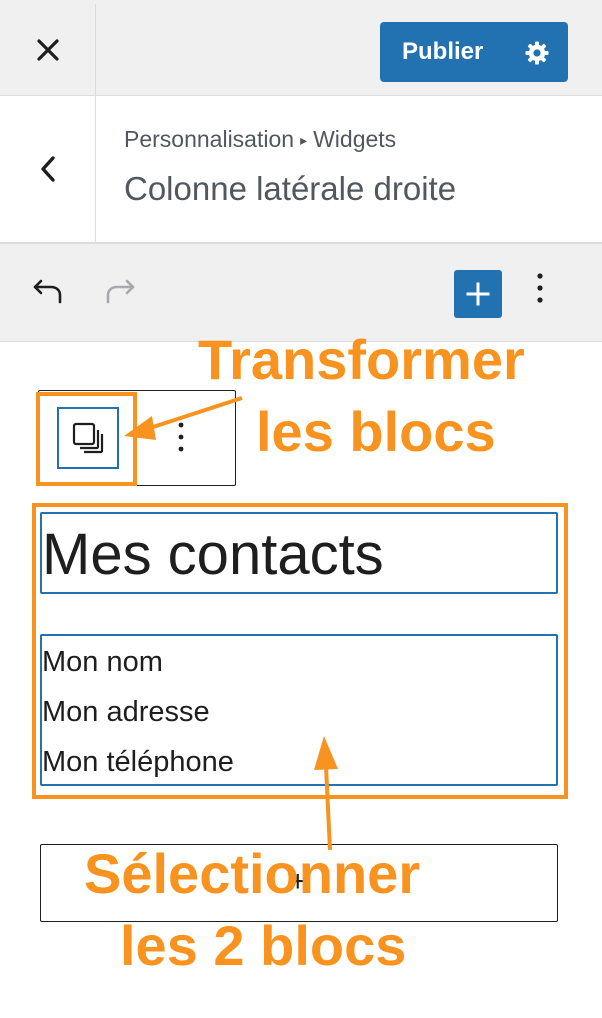 Image resolution: width=602 pixels, height=1018 pixels. I want to click on annotation-transform-line-2: les blocs, so click(376, 431).